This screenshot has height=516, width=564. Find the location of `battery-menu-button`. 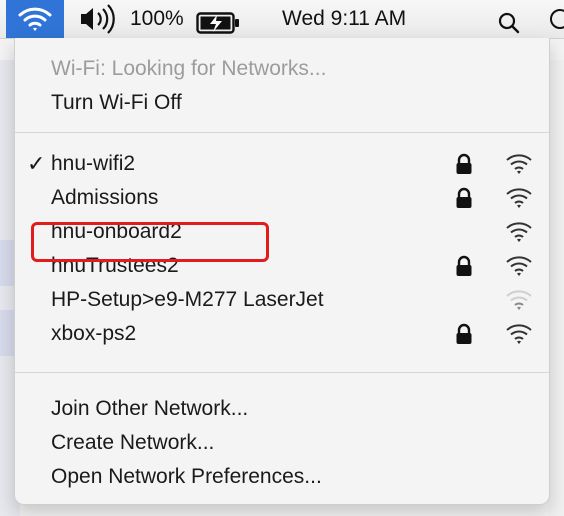

battery-menu-button is located at coordinates (219, 21).